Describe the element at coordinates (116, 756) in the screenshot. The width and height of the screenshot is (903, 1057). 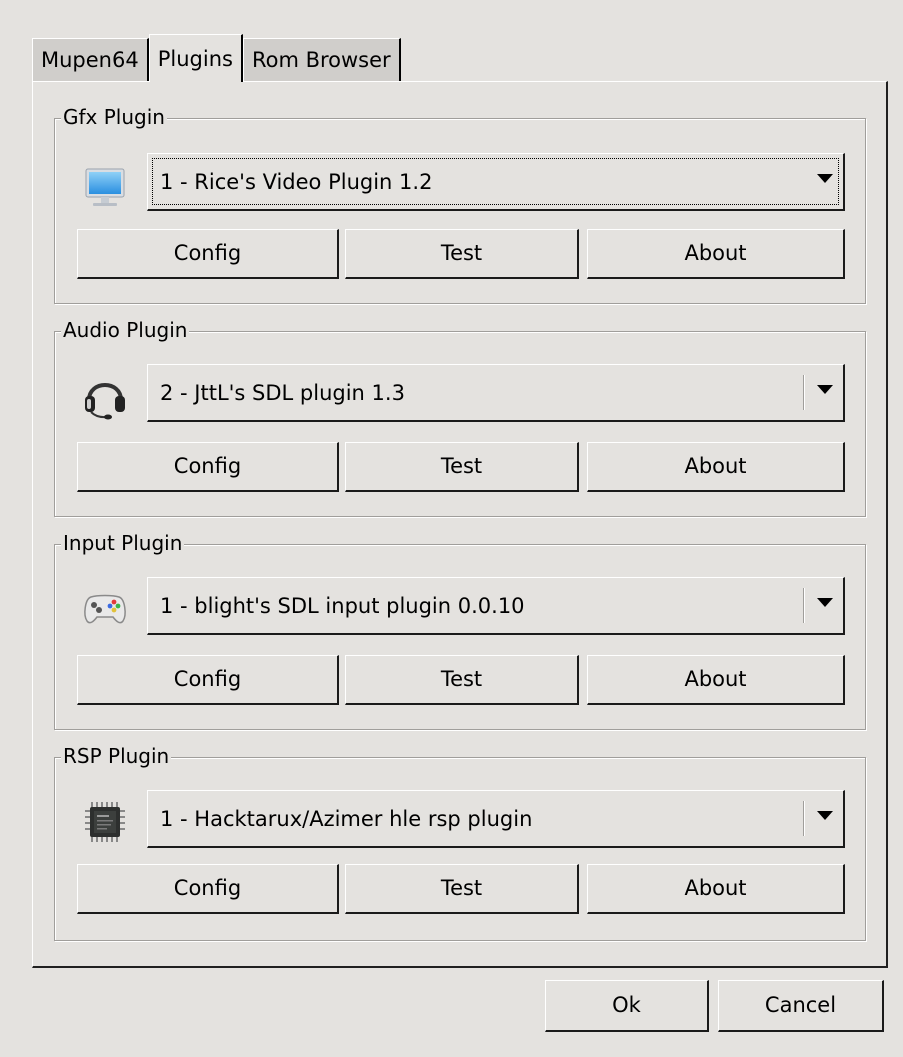
I see `group-title: RSP Plugin` at that location.